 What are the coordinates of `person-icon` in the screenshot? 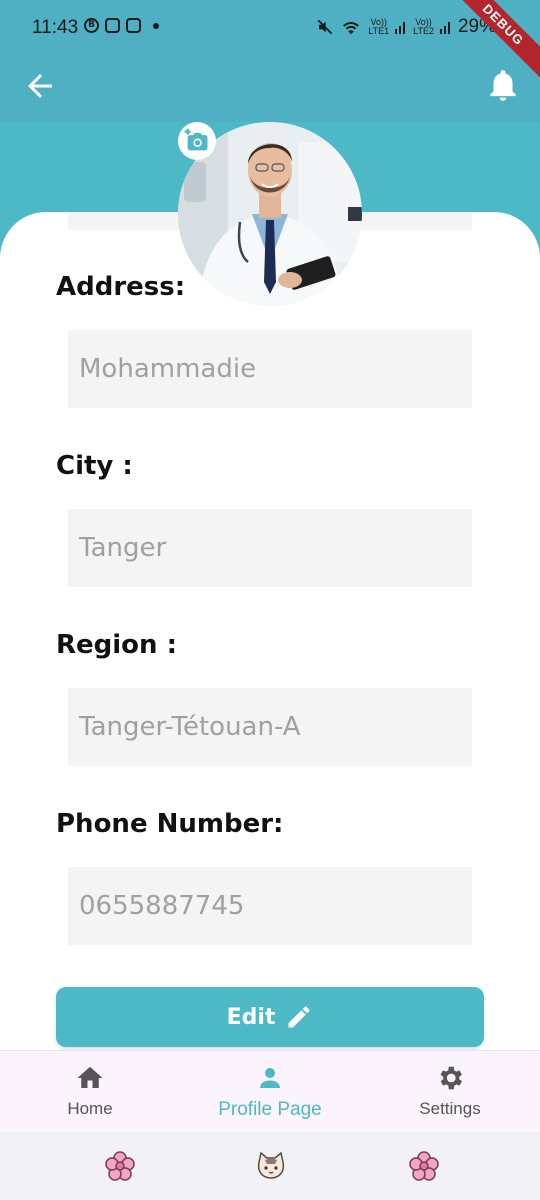 It's located at (270, 1078).